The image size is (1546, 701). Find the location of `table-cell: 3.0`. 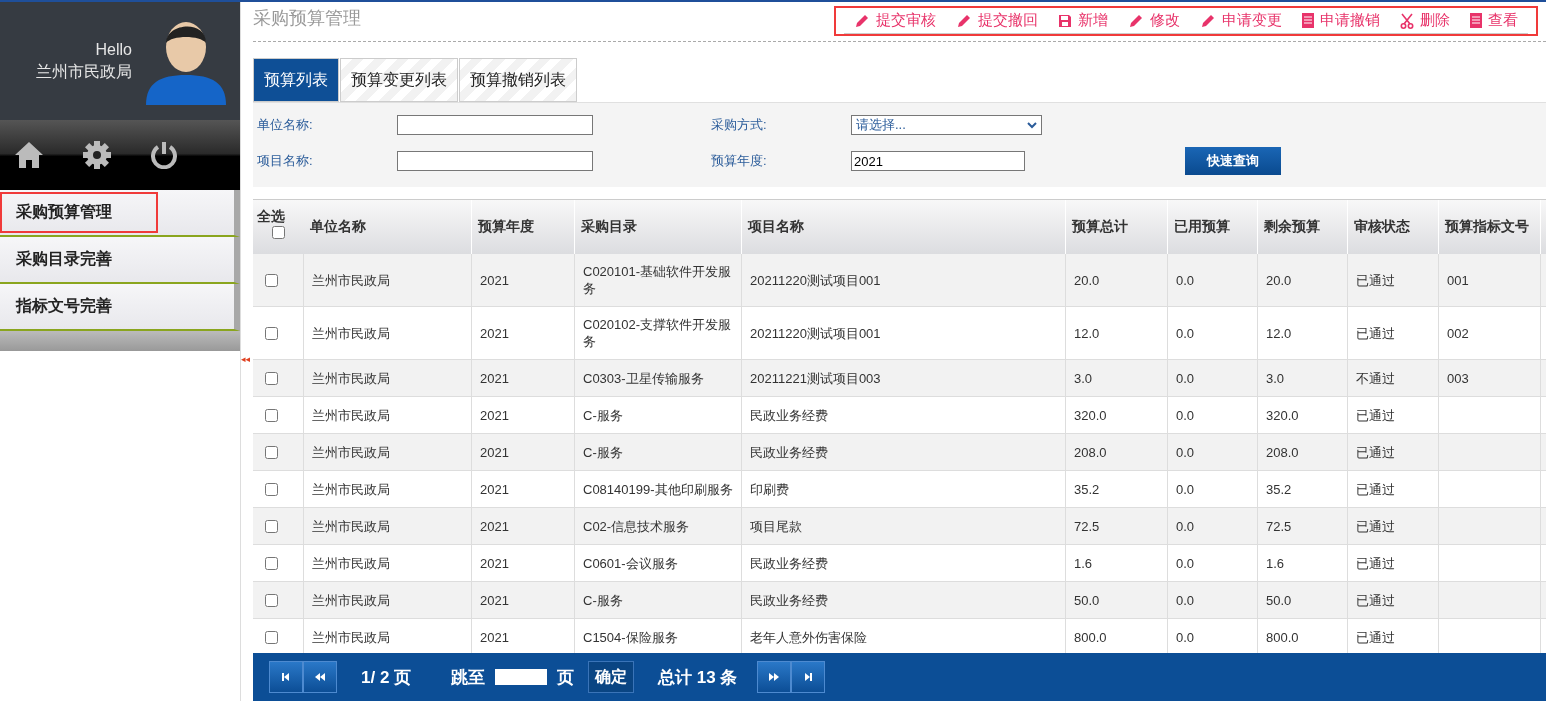

table-cell: 3.0 is located at coordinates (1083, 378).